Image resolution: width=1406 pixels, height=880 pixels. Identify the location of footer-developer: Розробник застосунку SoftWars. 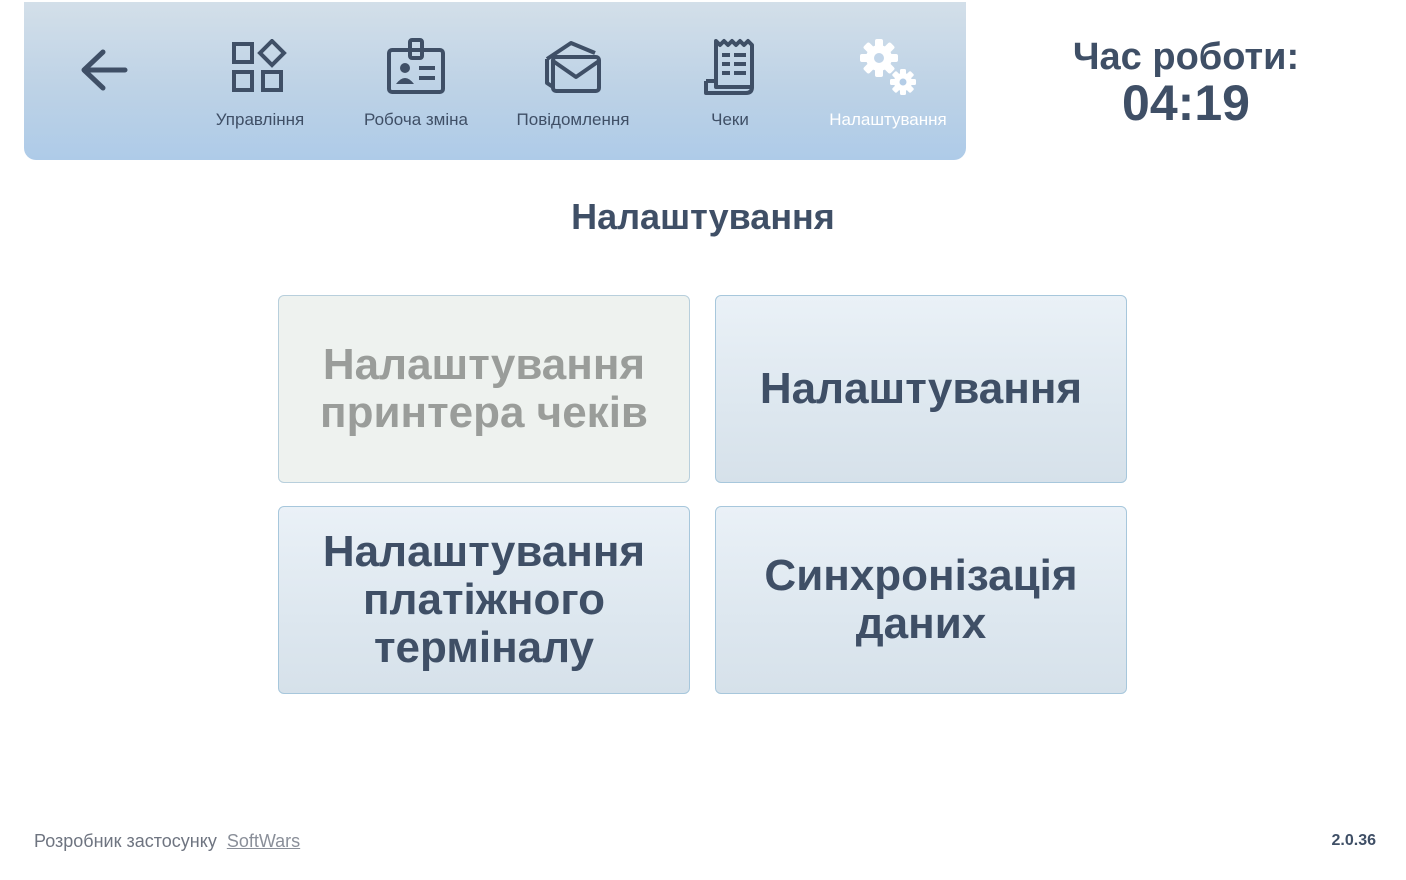
(167, 841).